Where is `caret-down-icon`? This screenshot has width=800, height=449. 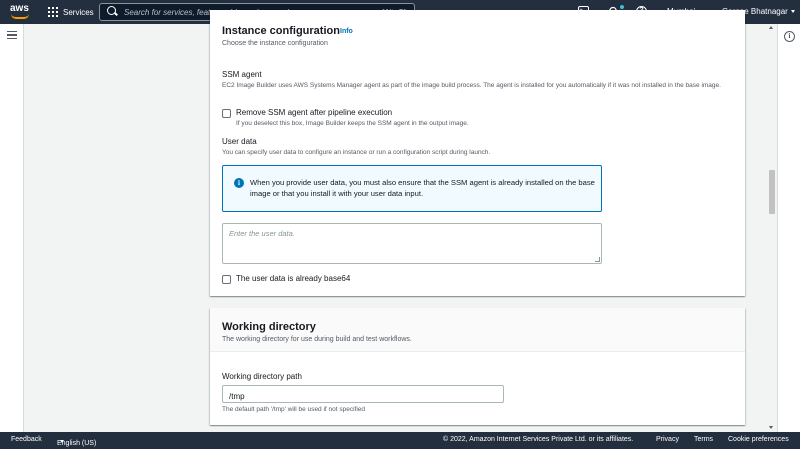
caret-down-icon is located at coordinates (62, 441).